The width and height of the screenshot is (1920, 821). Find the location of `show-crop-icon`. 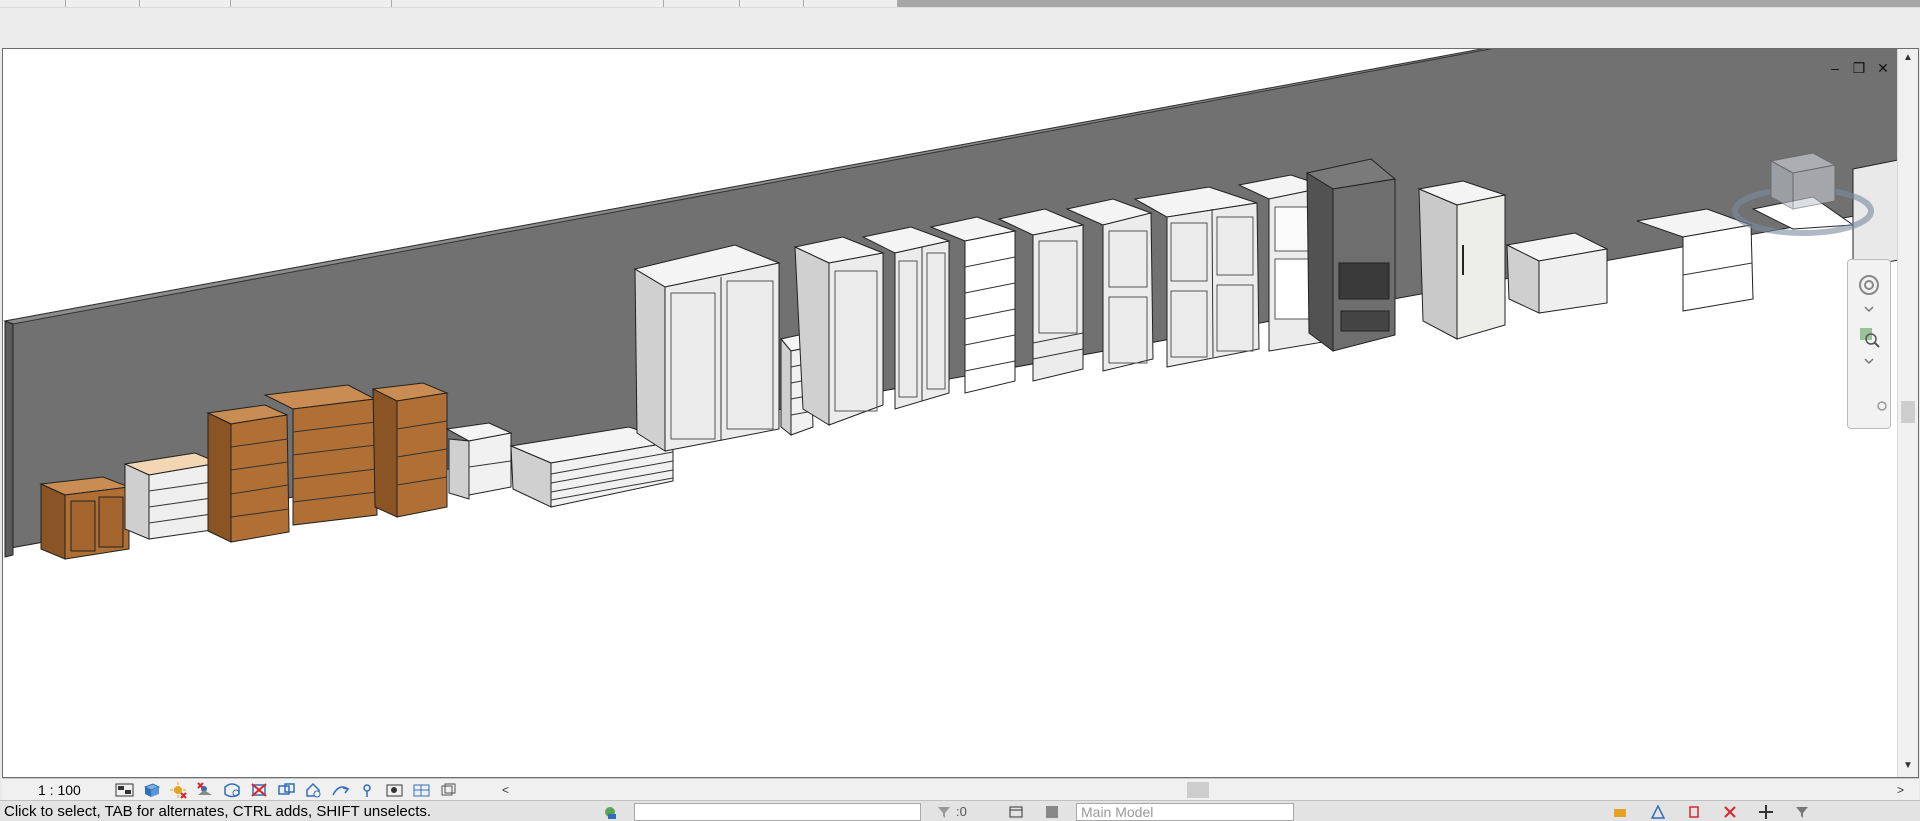

show-crop-icon is located at coordinates (286, 790).